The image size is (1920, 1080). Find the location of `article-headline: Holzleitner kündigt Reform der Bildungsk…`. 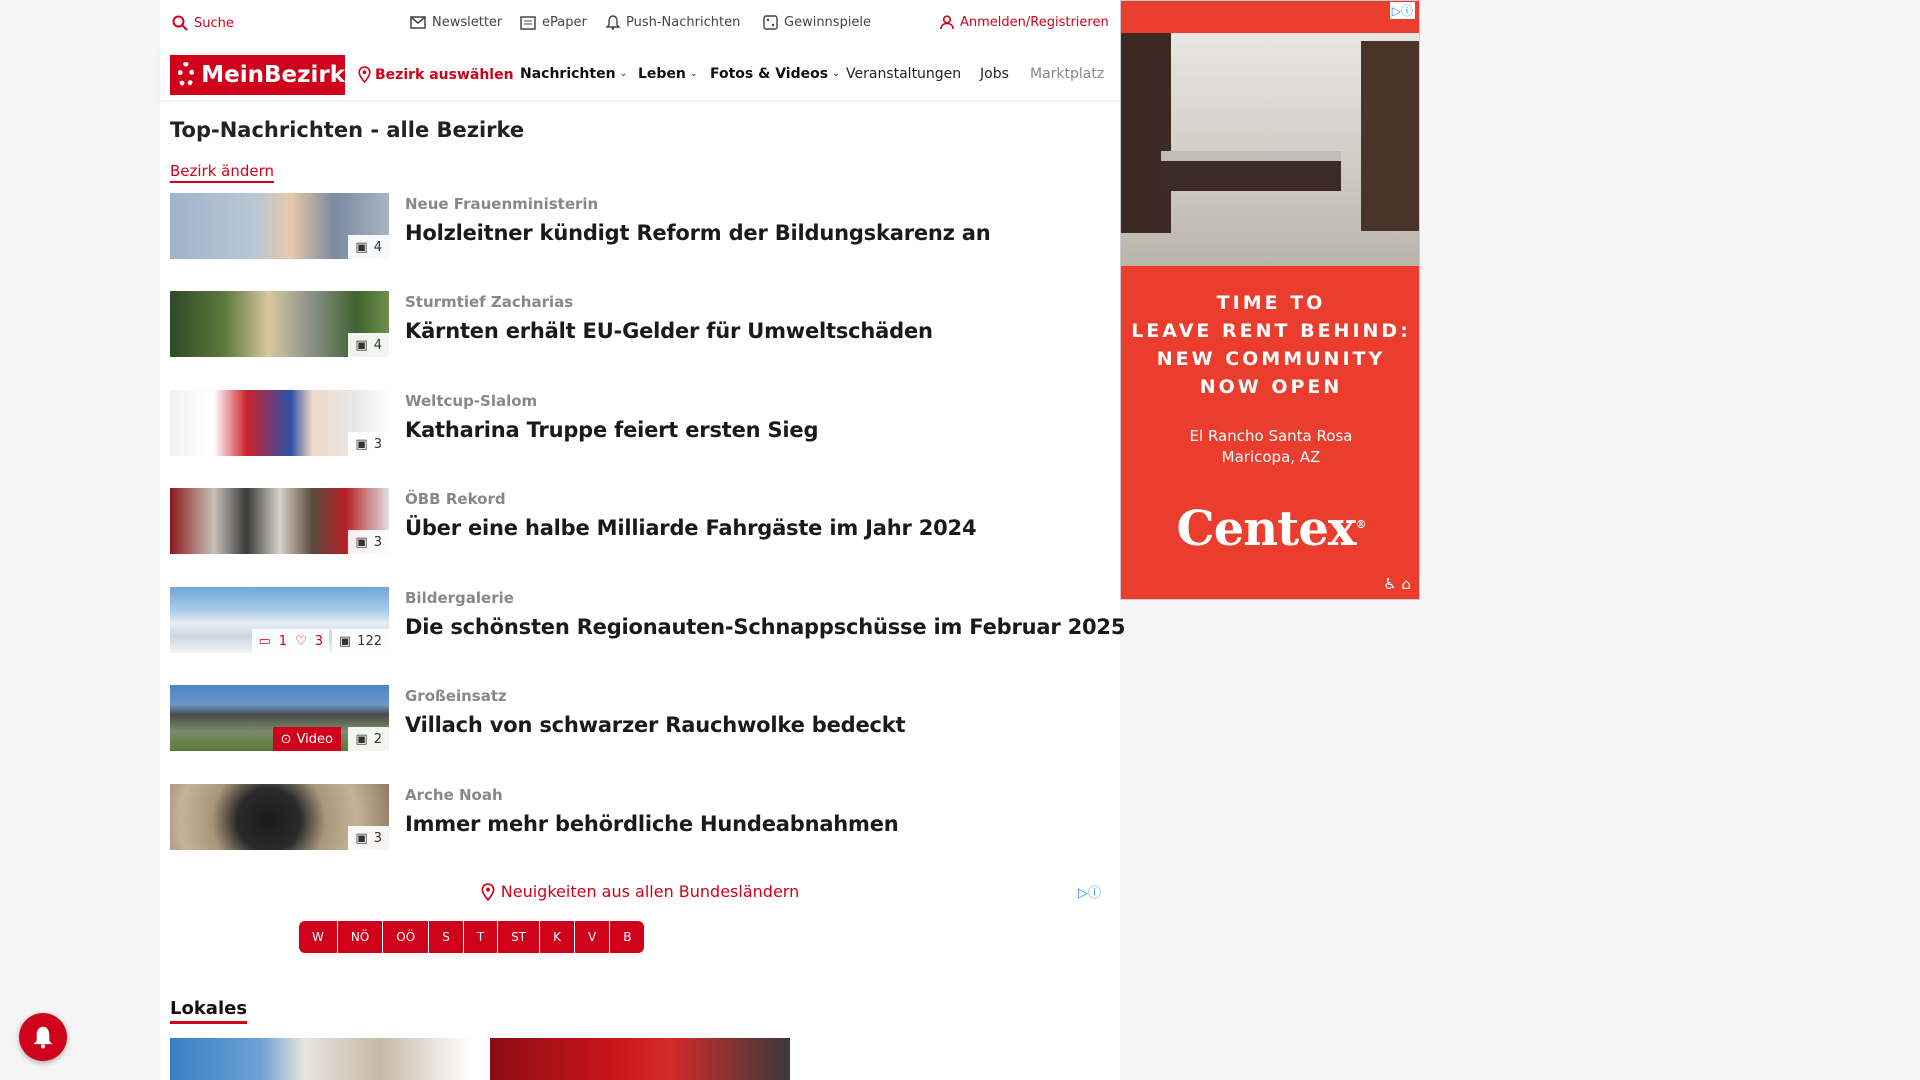

article-headline: Holzleitner kündigt Reform der Bildungsk… is located at coordinates (698, 233).